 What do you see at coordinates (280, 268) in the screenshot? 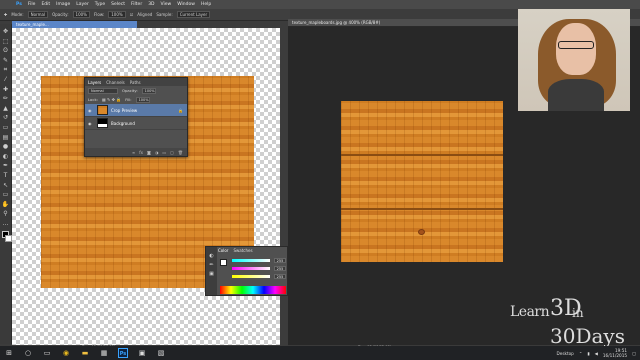
I see `g-value: 255` at bounding box center [280, 268].